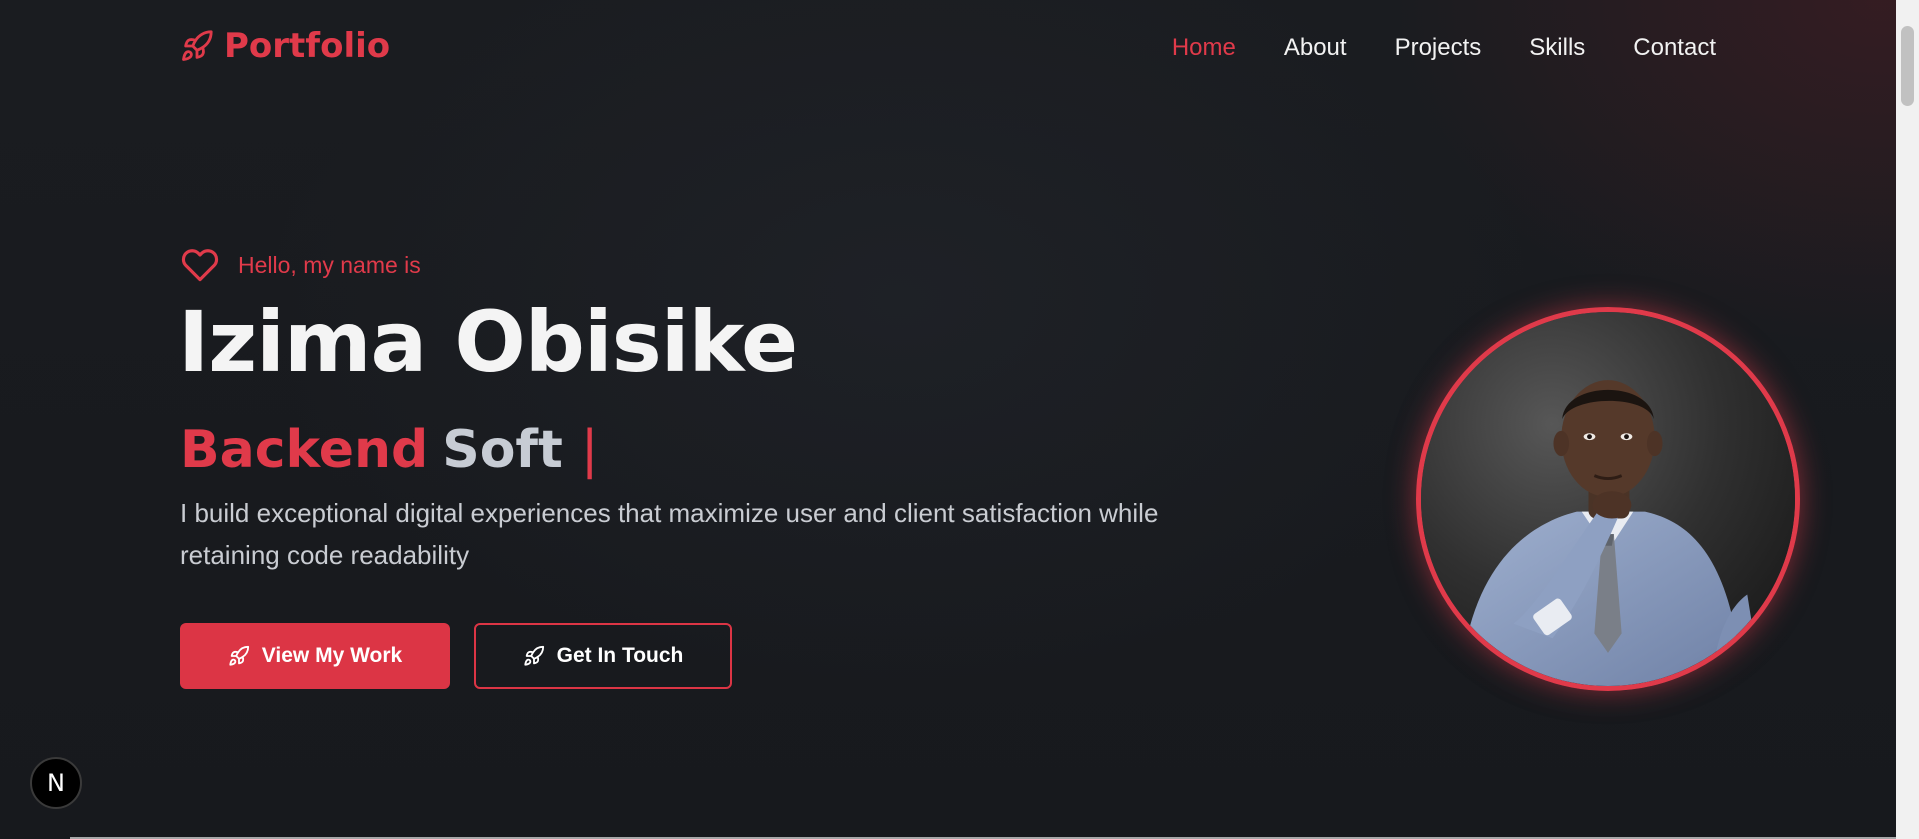 The image size is (1919, 839). I want to click on nav-link-about: About, so click(1315, 48).